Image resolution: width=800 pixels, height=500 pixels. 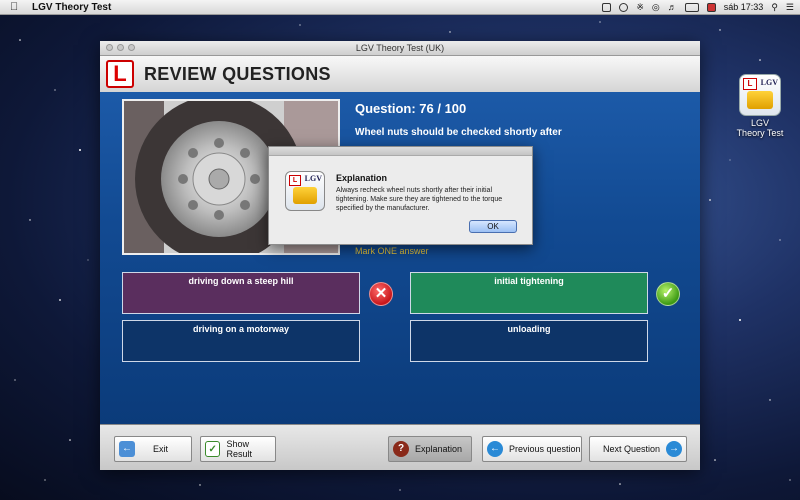 I want to click on answer-option-4-label: unloading, so click(x=529, y=329).